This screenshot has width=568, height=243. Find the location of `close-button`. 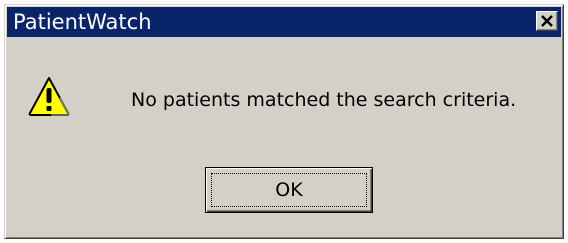

close-button is located at coordinates (547, 21).